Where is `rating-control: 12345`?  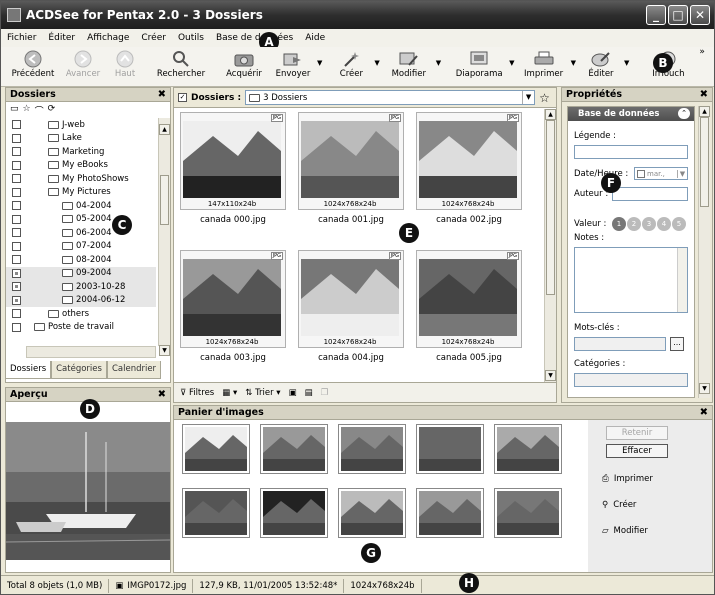
rating-control: 12345 is located at coordinates (649, 224).